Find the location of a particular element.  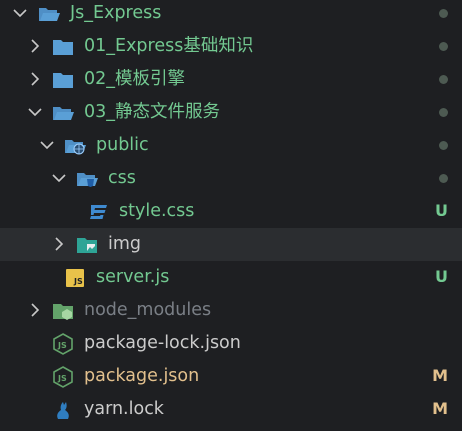

tree-row-css: css is located at coordinates (231, 178).